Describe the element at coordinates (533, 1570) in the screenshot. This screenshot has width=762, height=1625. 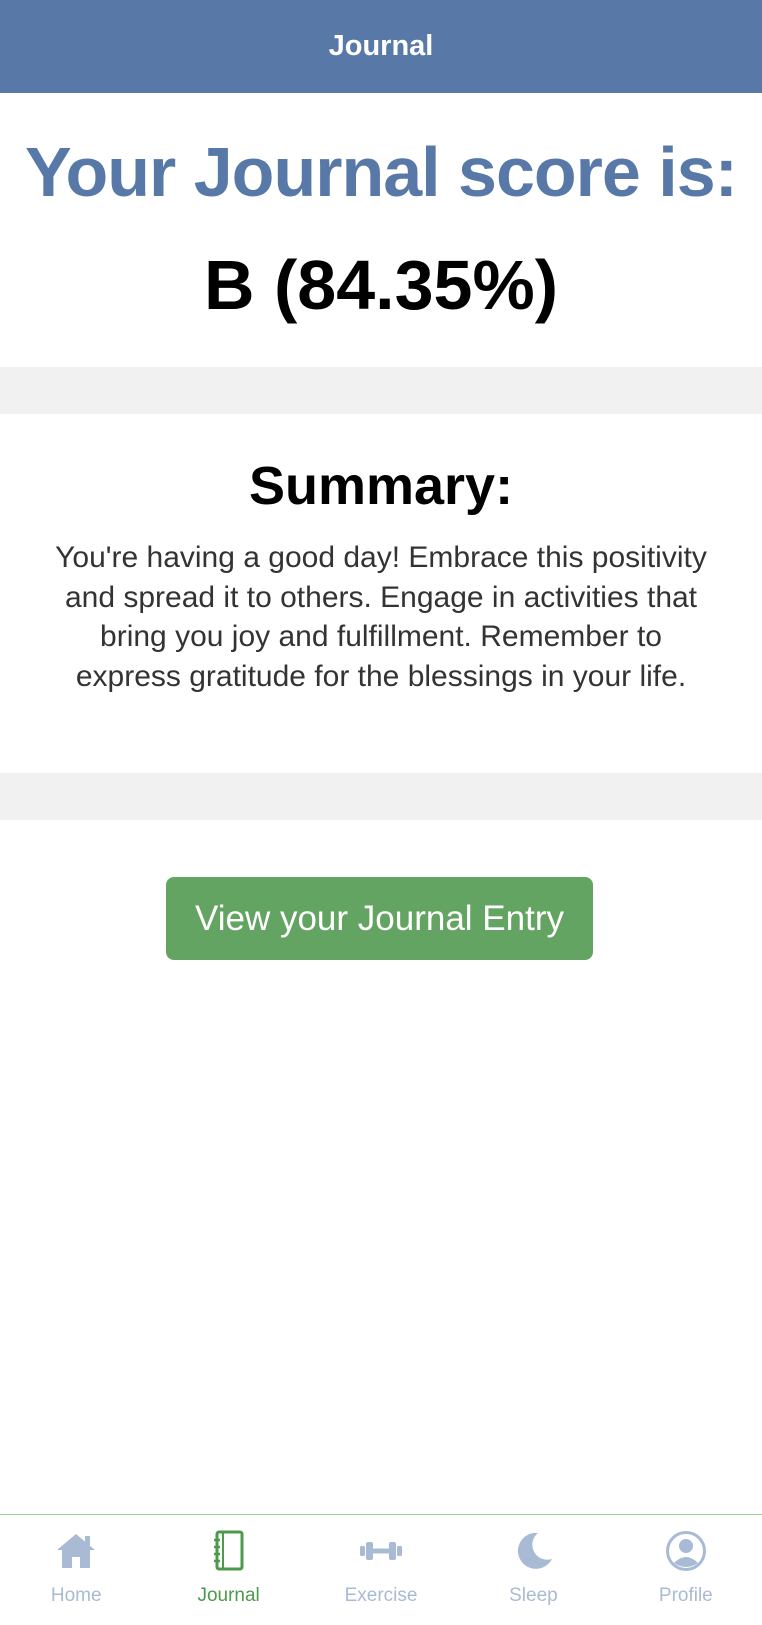
I see `tab-sleep: Sleep` at that location.